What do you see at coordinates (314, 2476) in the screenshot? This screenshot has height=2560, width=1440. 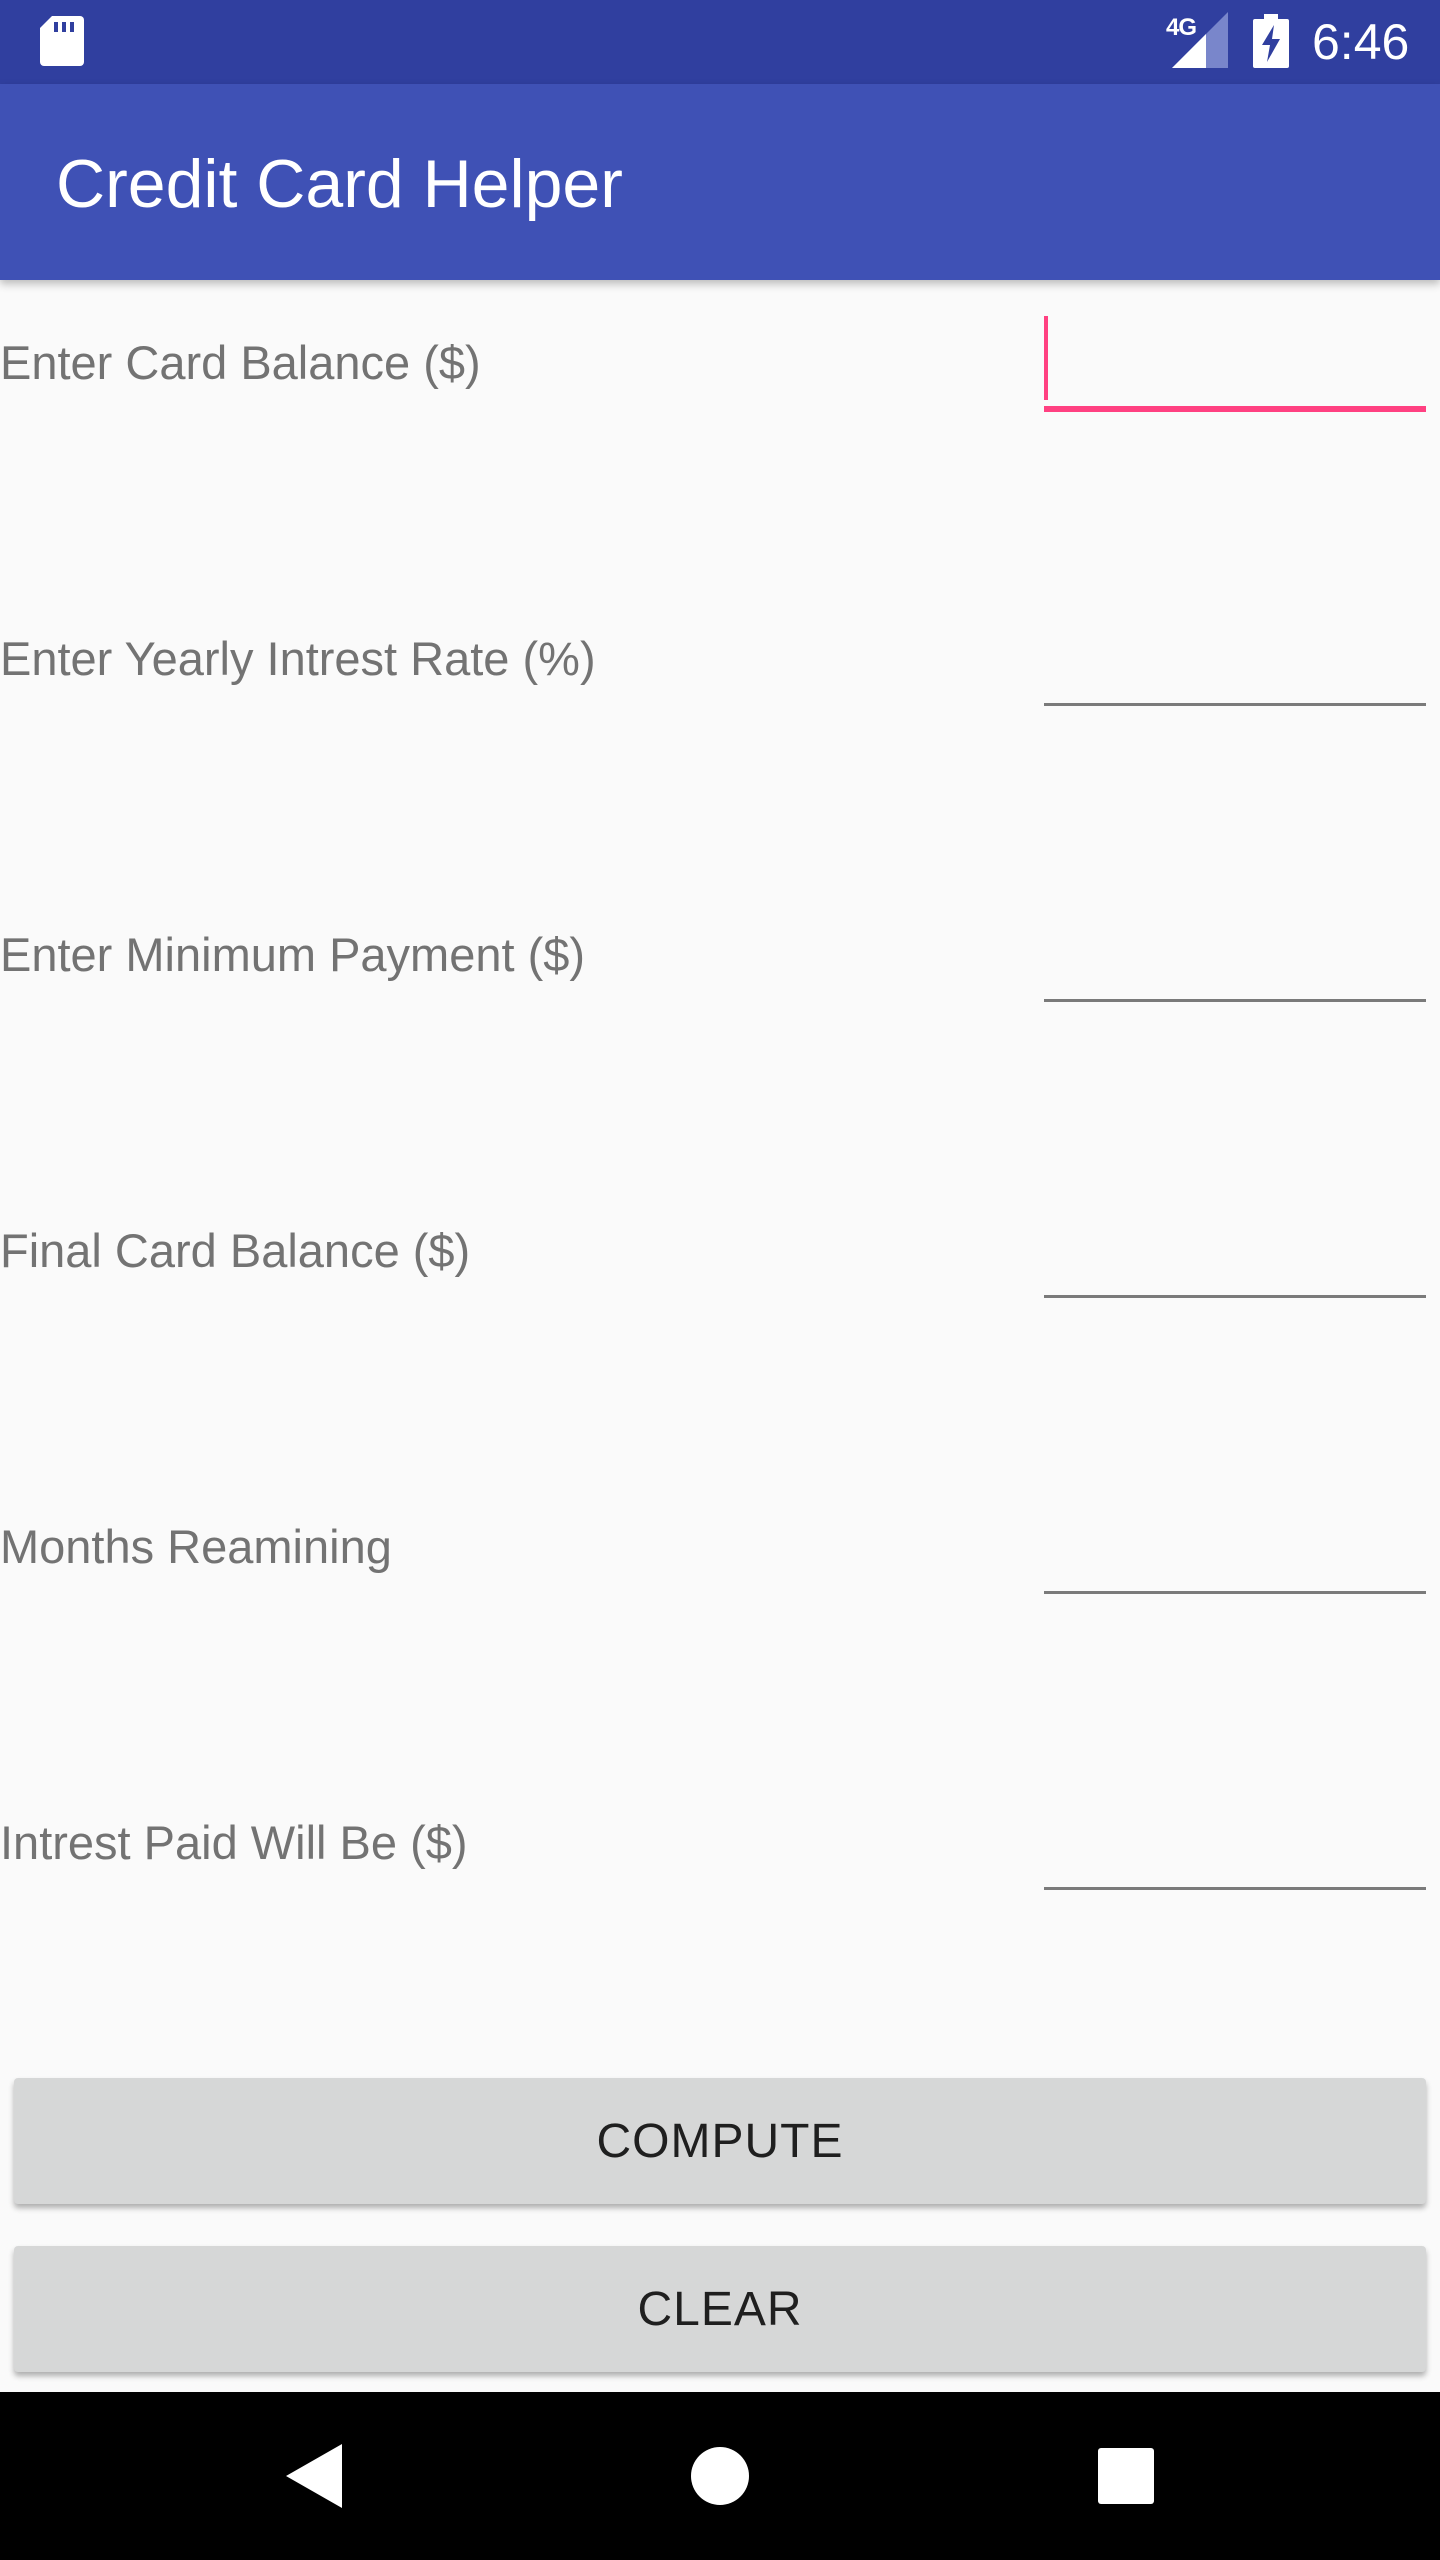 I see `back-icon` at bounding box center [314, 2476].